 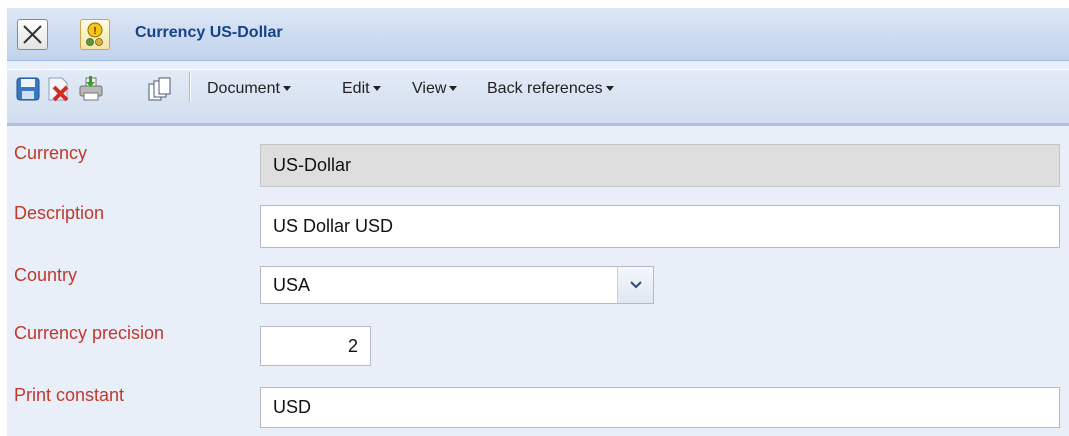 I want to click on print-constant-label: Print constant, so click(x=69, y=395).